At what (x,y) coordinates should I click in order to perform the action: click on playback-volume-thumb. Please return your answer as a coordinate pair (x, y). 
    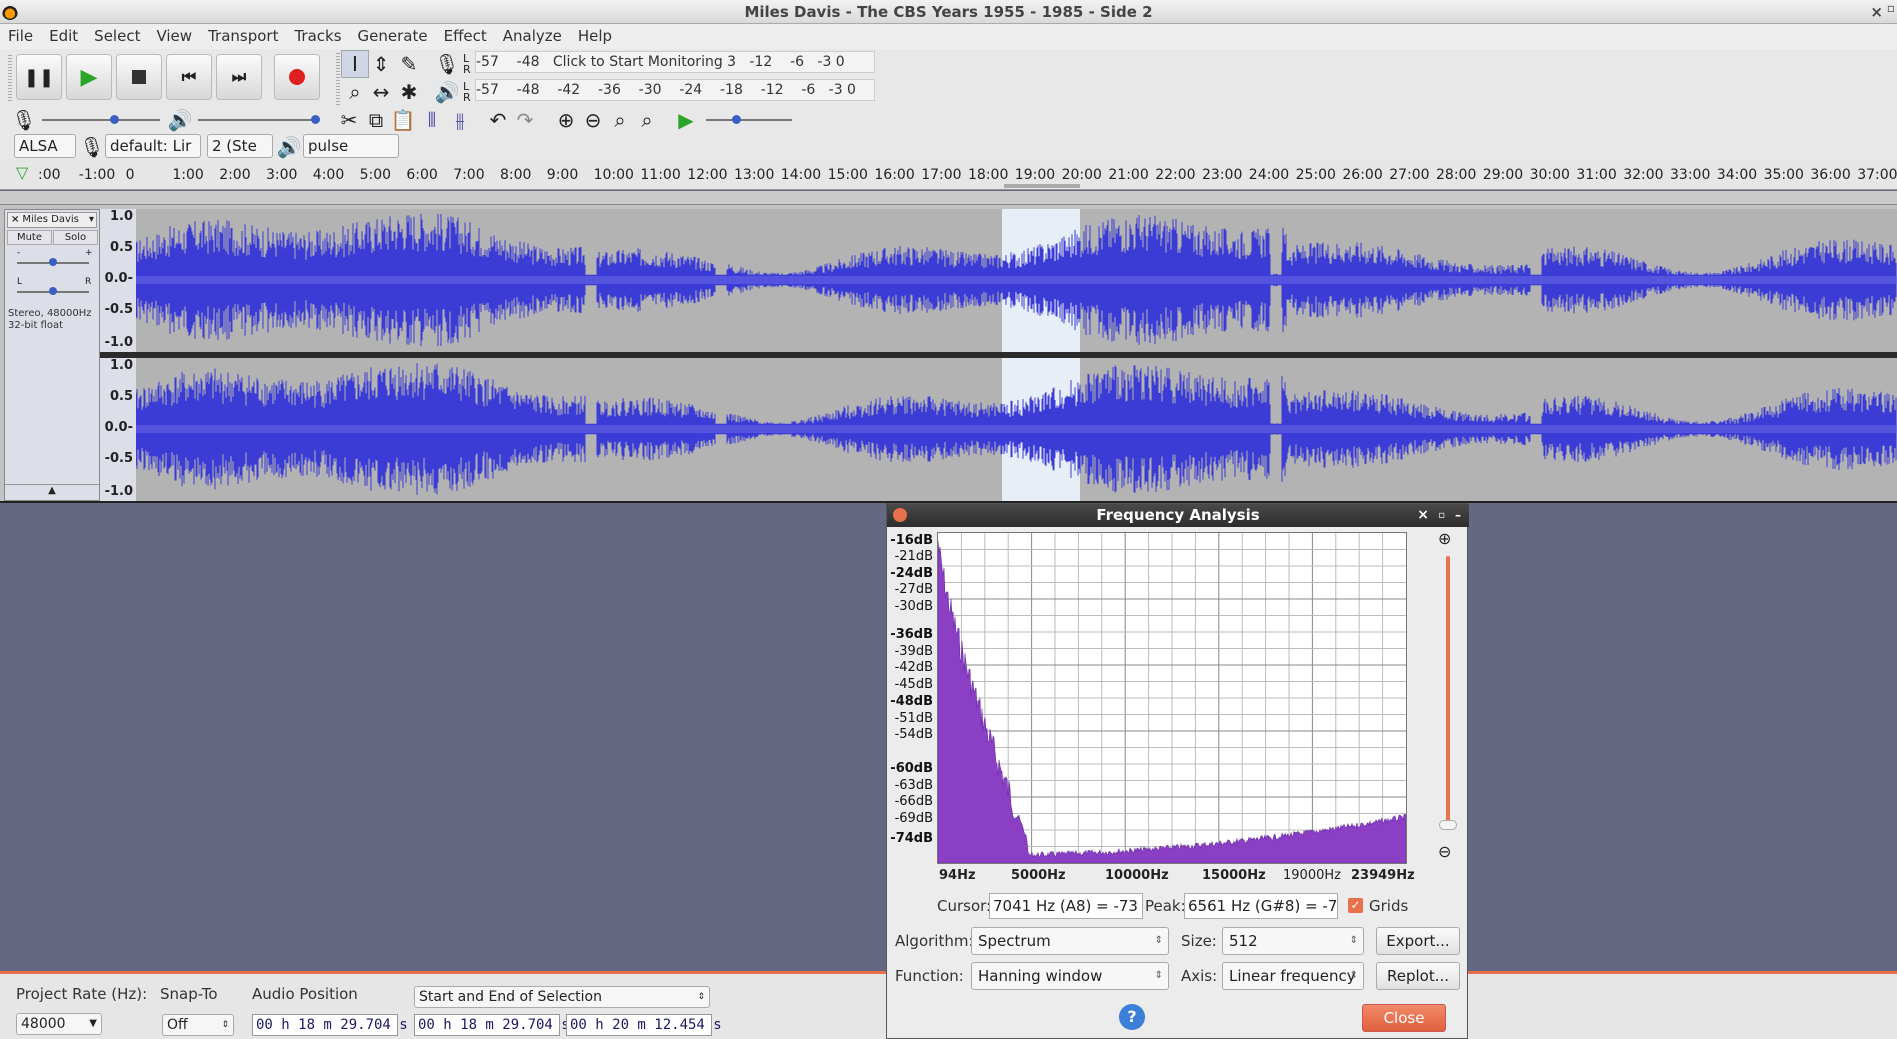
    Looking at the image, I should click on (315, 119).